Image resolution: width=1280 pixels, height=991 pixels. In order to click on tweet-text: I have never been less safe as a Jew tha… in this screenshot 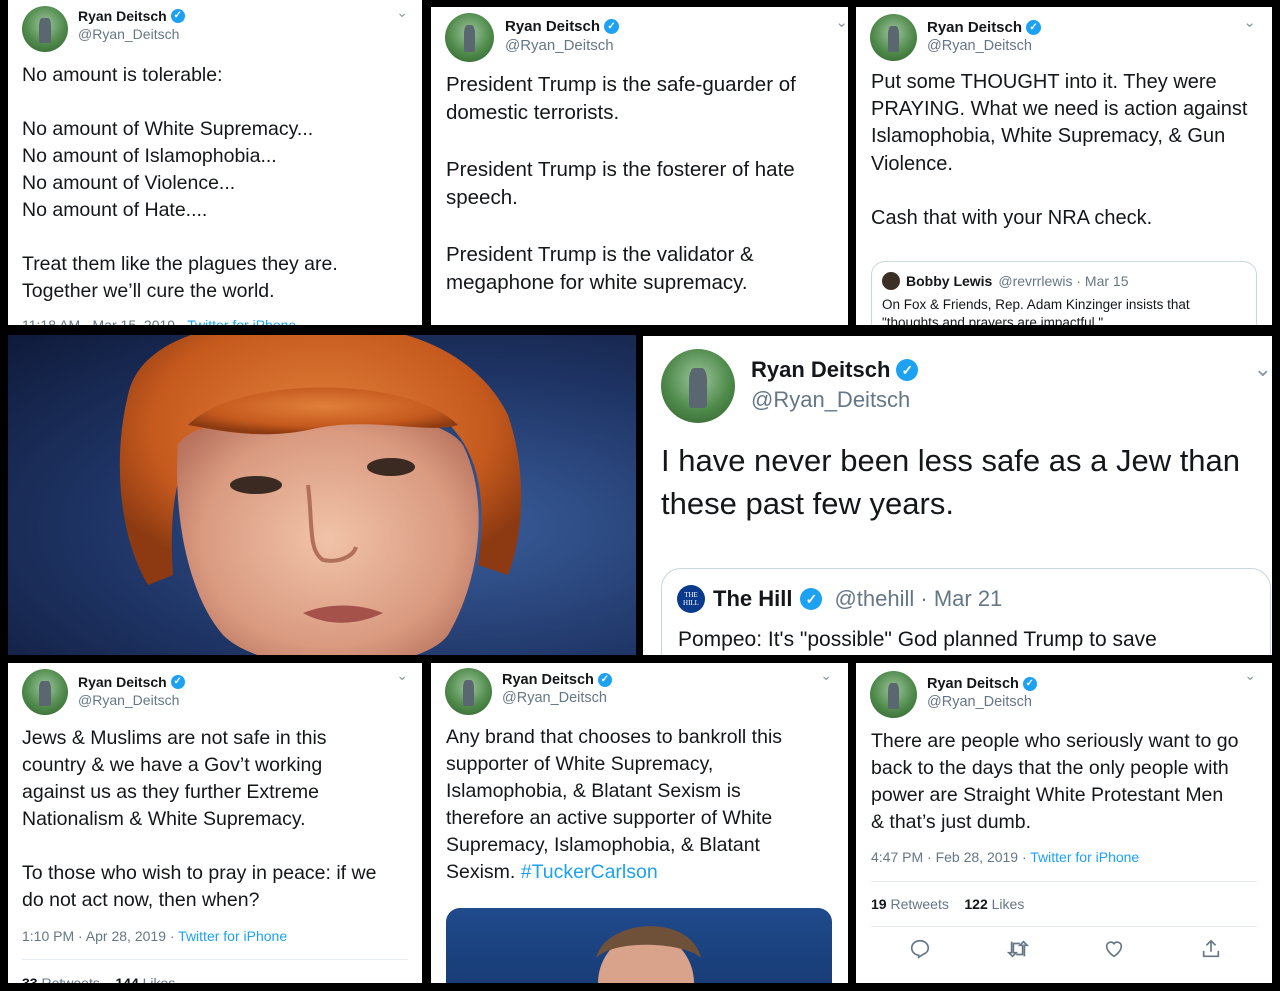, I will do `click(951, 482)`.